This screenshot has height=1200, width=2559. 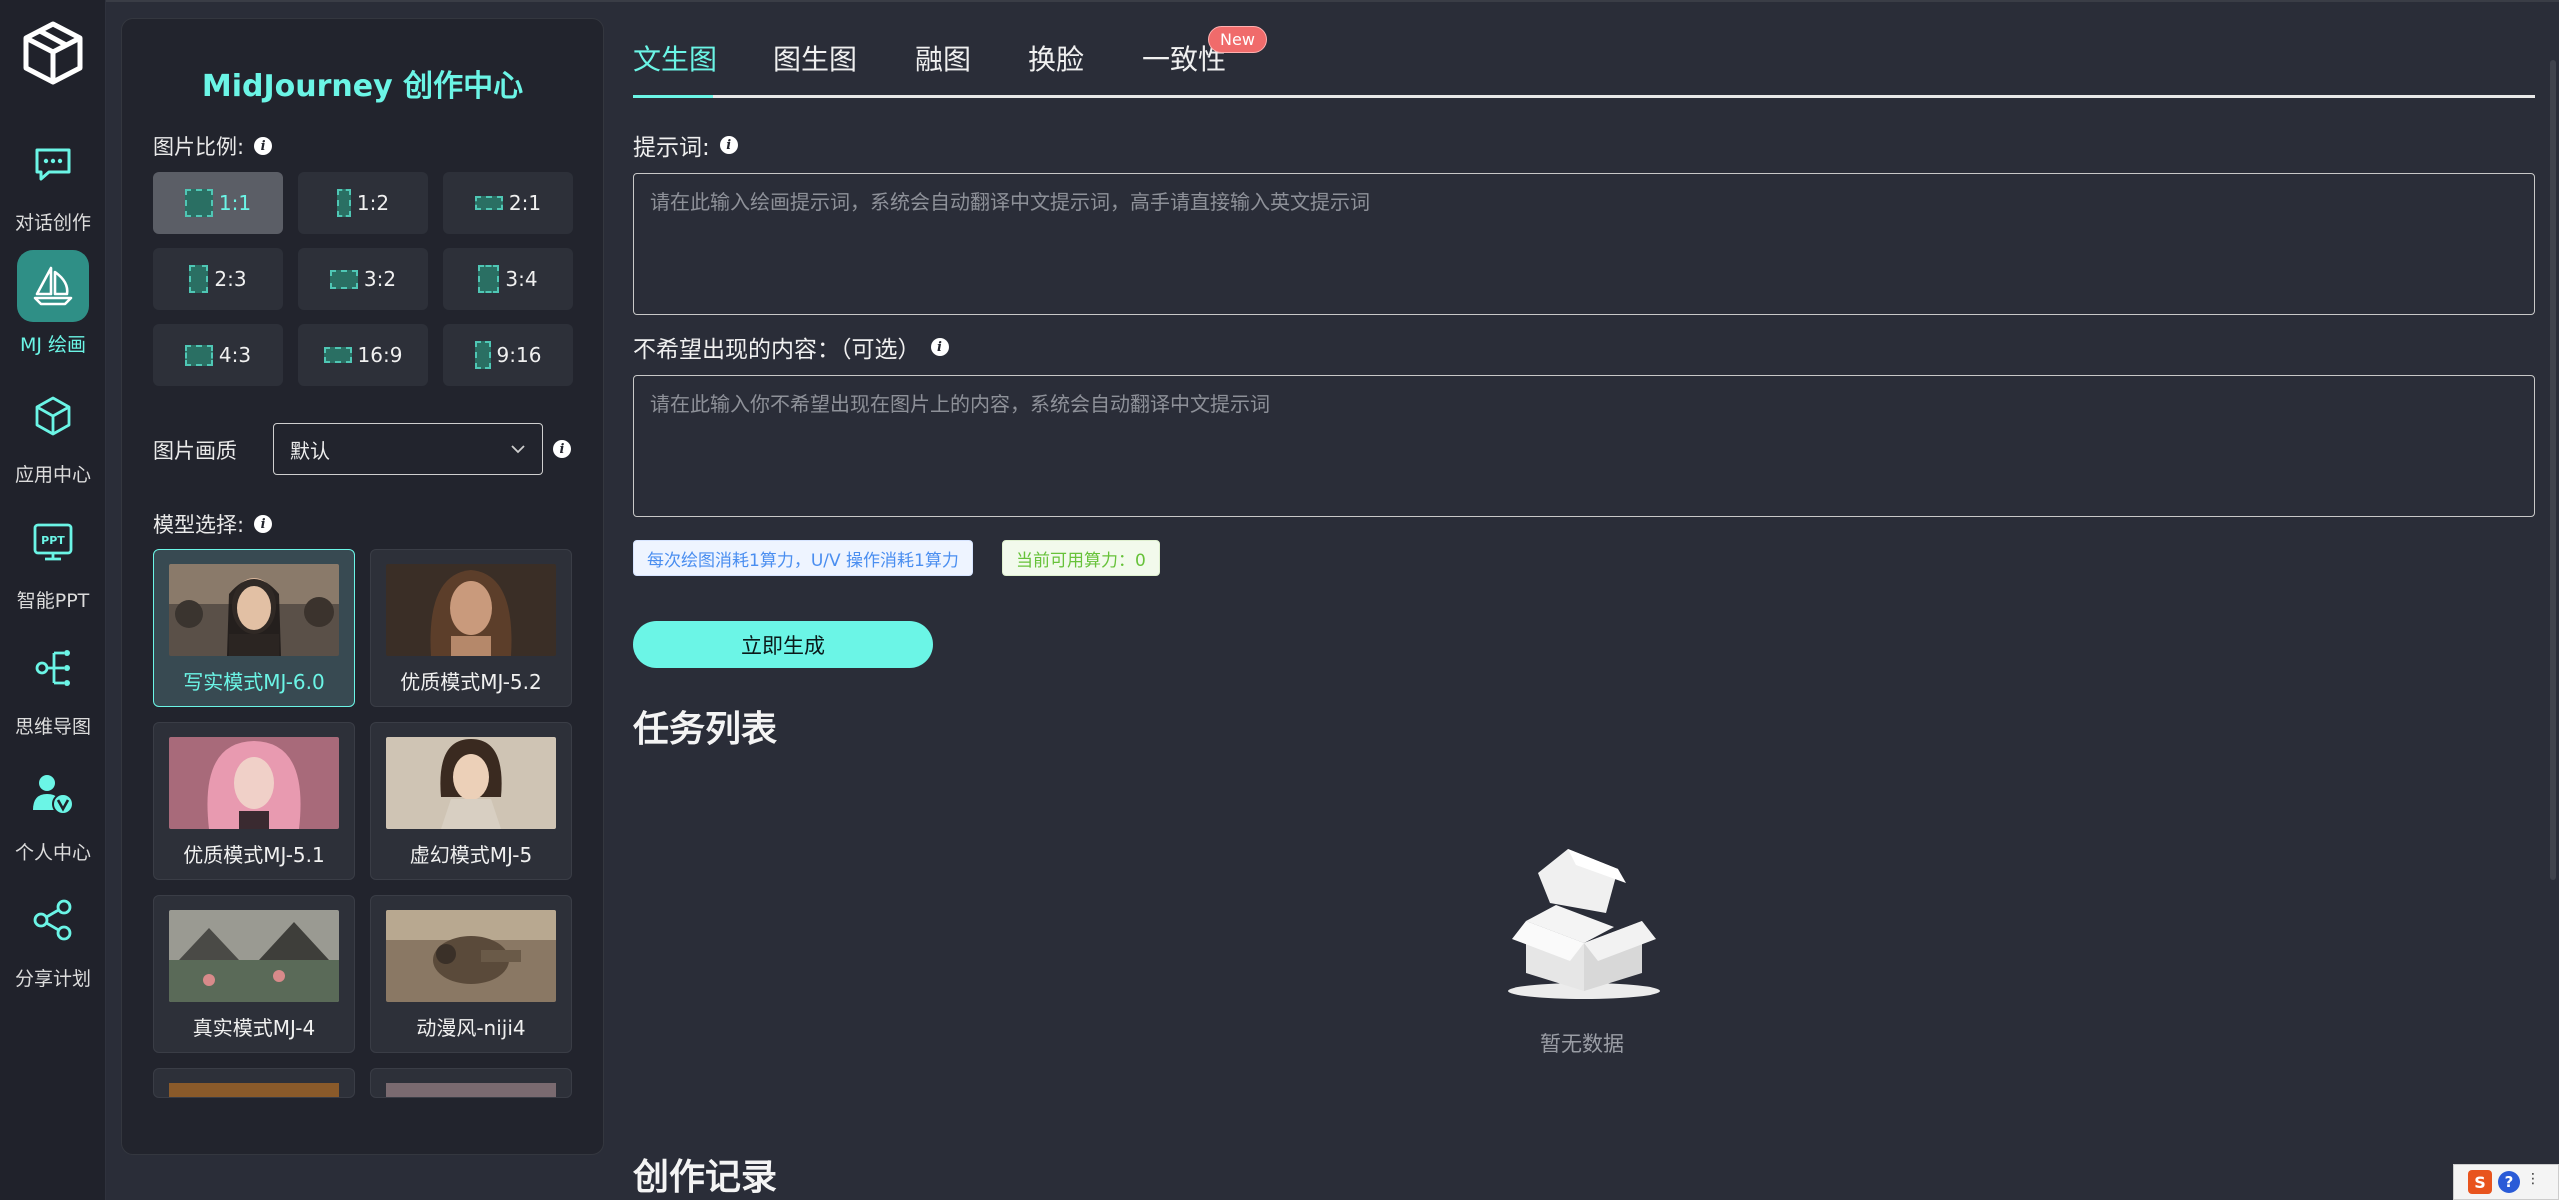 I want to click on ratio-value: 9:16, so click(x=519, y=355).